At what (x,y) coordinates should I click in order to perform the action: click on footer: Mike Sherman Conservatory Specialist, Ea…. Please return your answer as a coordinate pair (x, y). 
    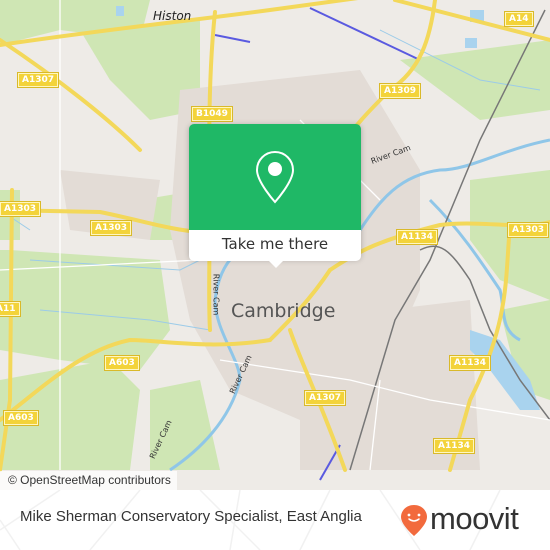
    Looking at the image, I should click on (275, 520).